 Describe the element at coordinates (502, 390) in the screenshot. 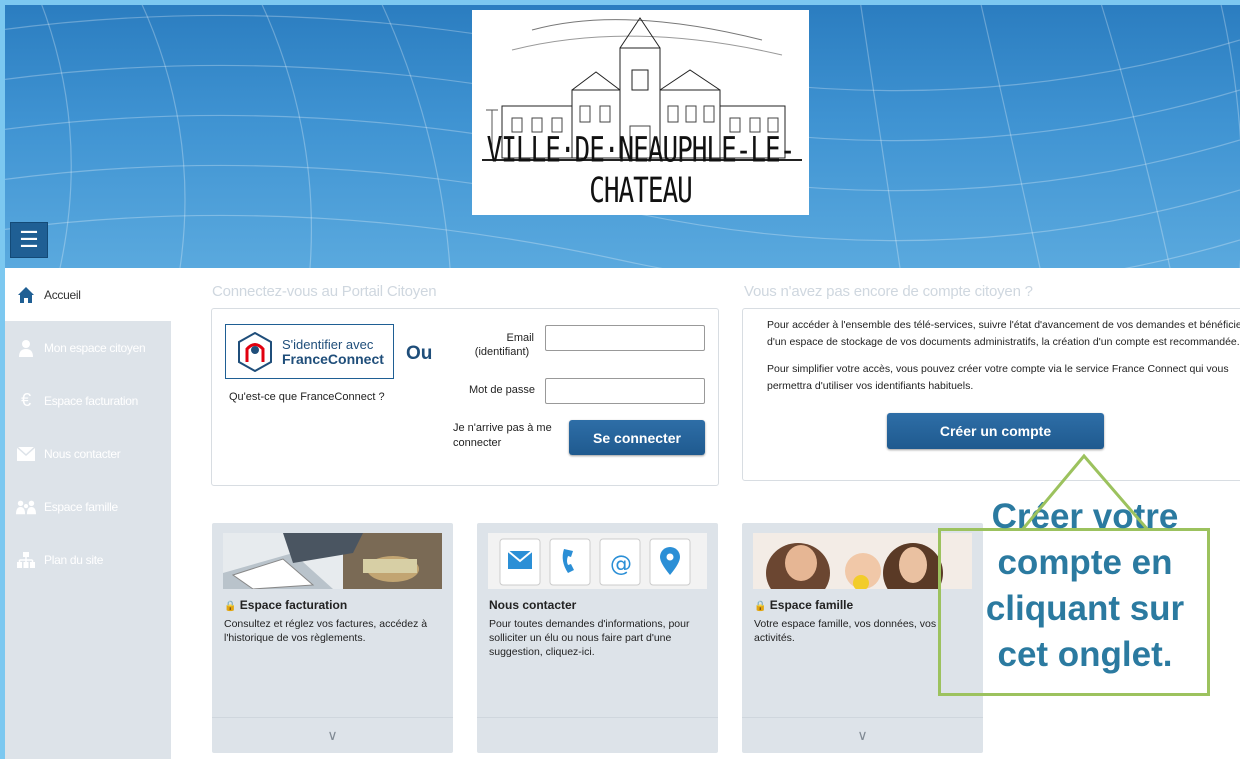

I see `password-label: Mot de passe` at that location.